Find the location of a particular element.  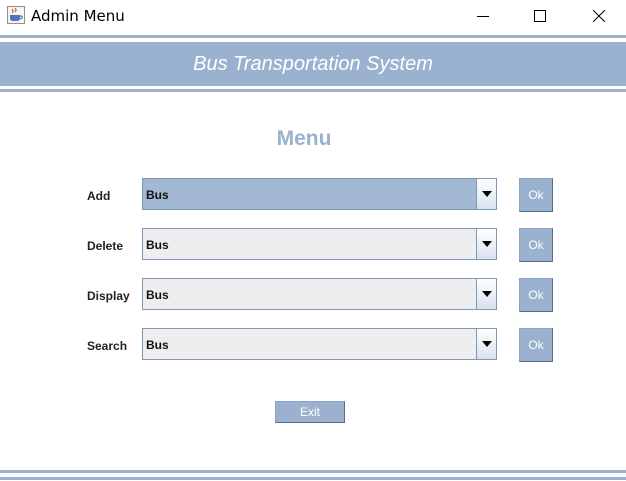

banner-title: Bus Transportation System is located at coordinates (313, 64).